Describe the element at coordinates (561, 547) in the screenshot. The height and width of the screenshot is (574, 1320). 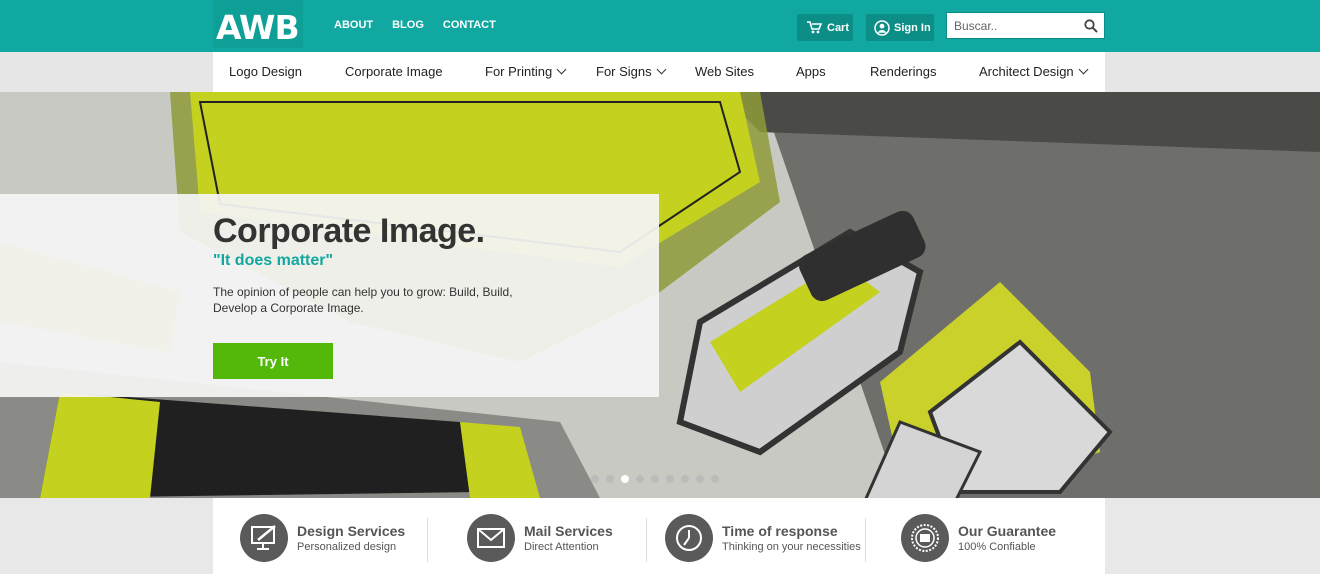
I see `feature-subtitle: Direct Attention` at that location.